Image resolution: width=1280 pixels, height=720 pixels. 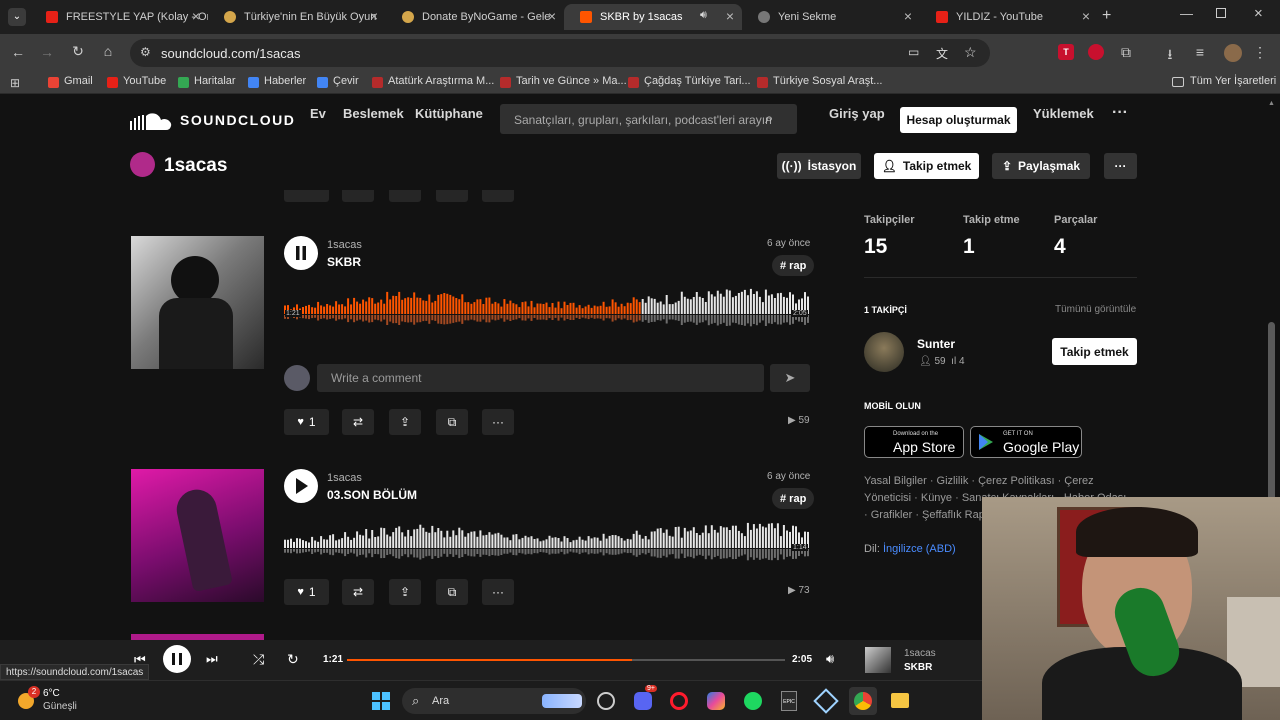 I want to click on more-button, so click(x=498, y=196).